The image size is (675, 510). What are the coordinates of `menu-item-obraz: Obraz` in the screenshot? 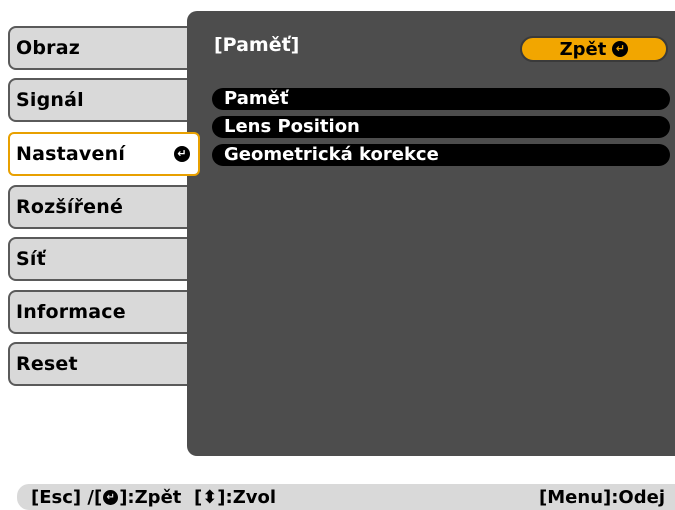 It's located at (103, 48).